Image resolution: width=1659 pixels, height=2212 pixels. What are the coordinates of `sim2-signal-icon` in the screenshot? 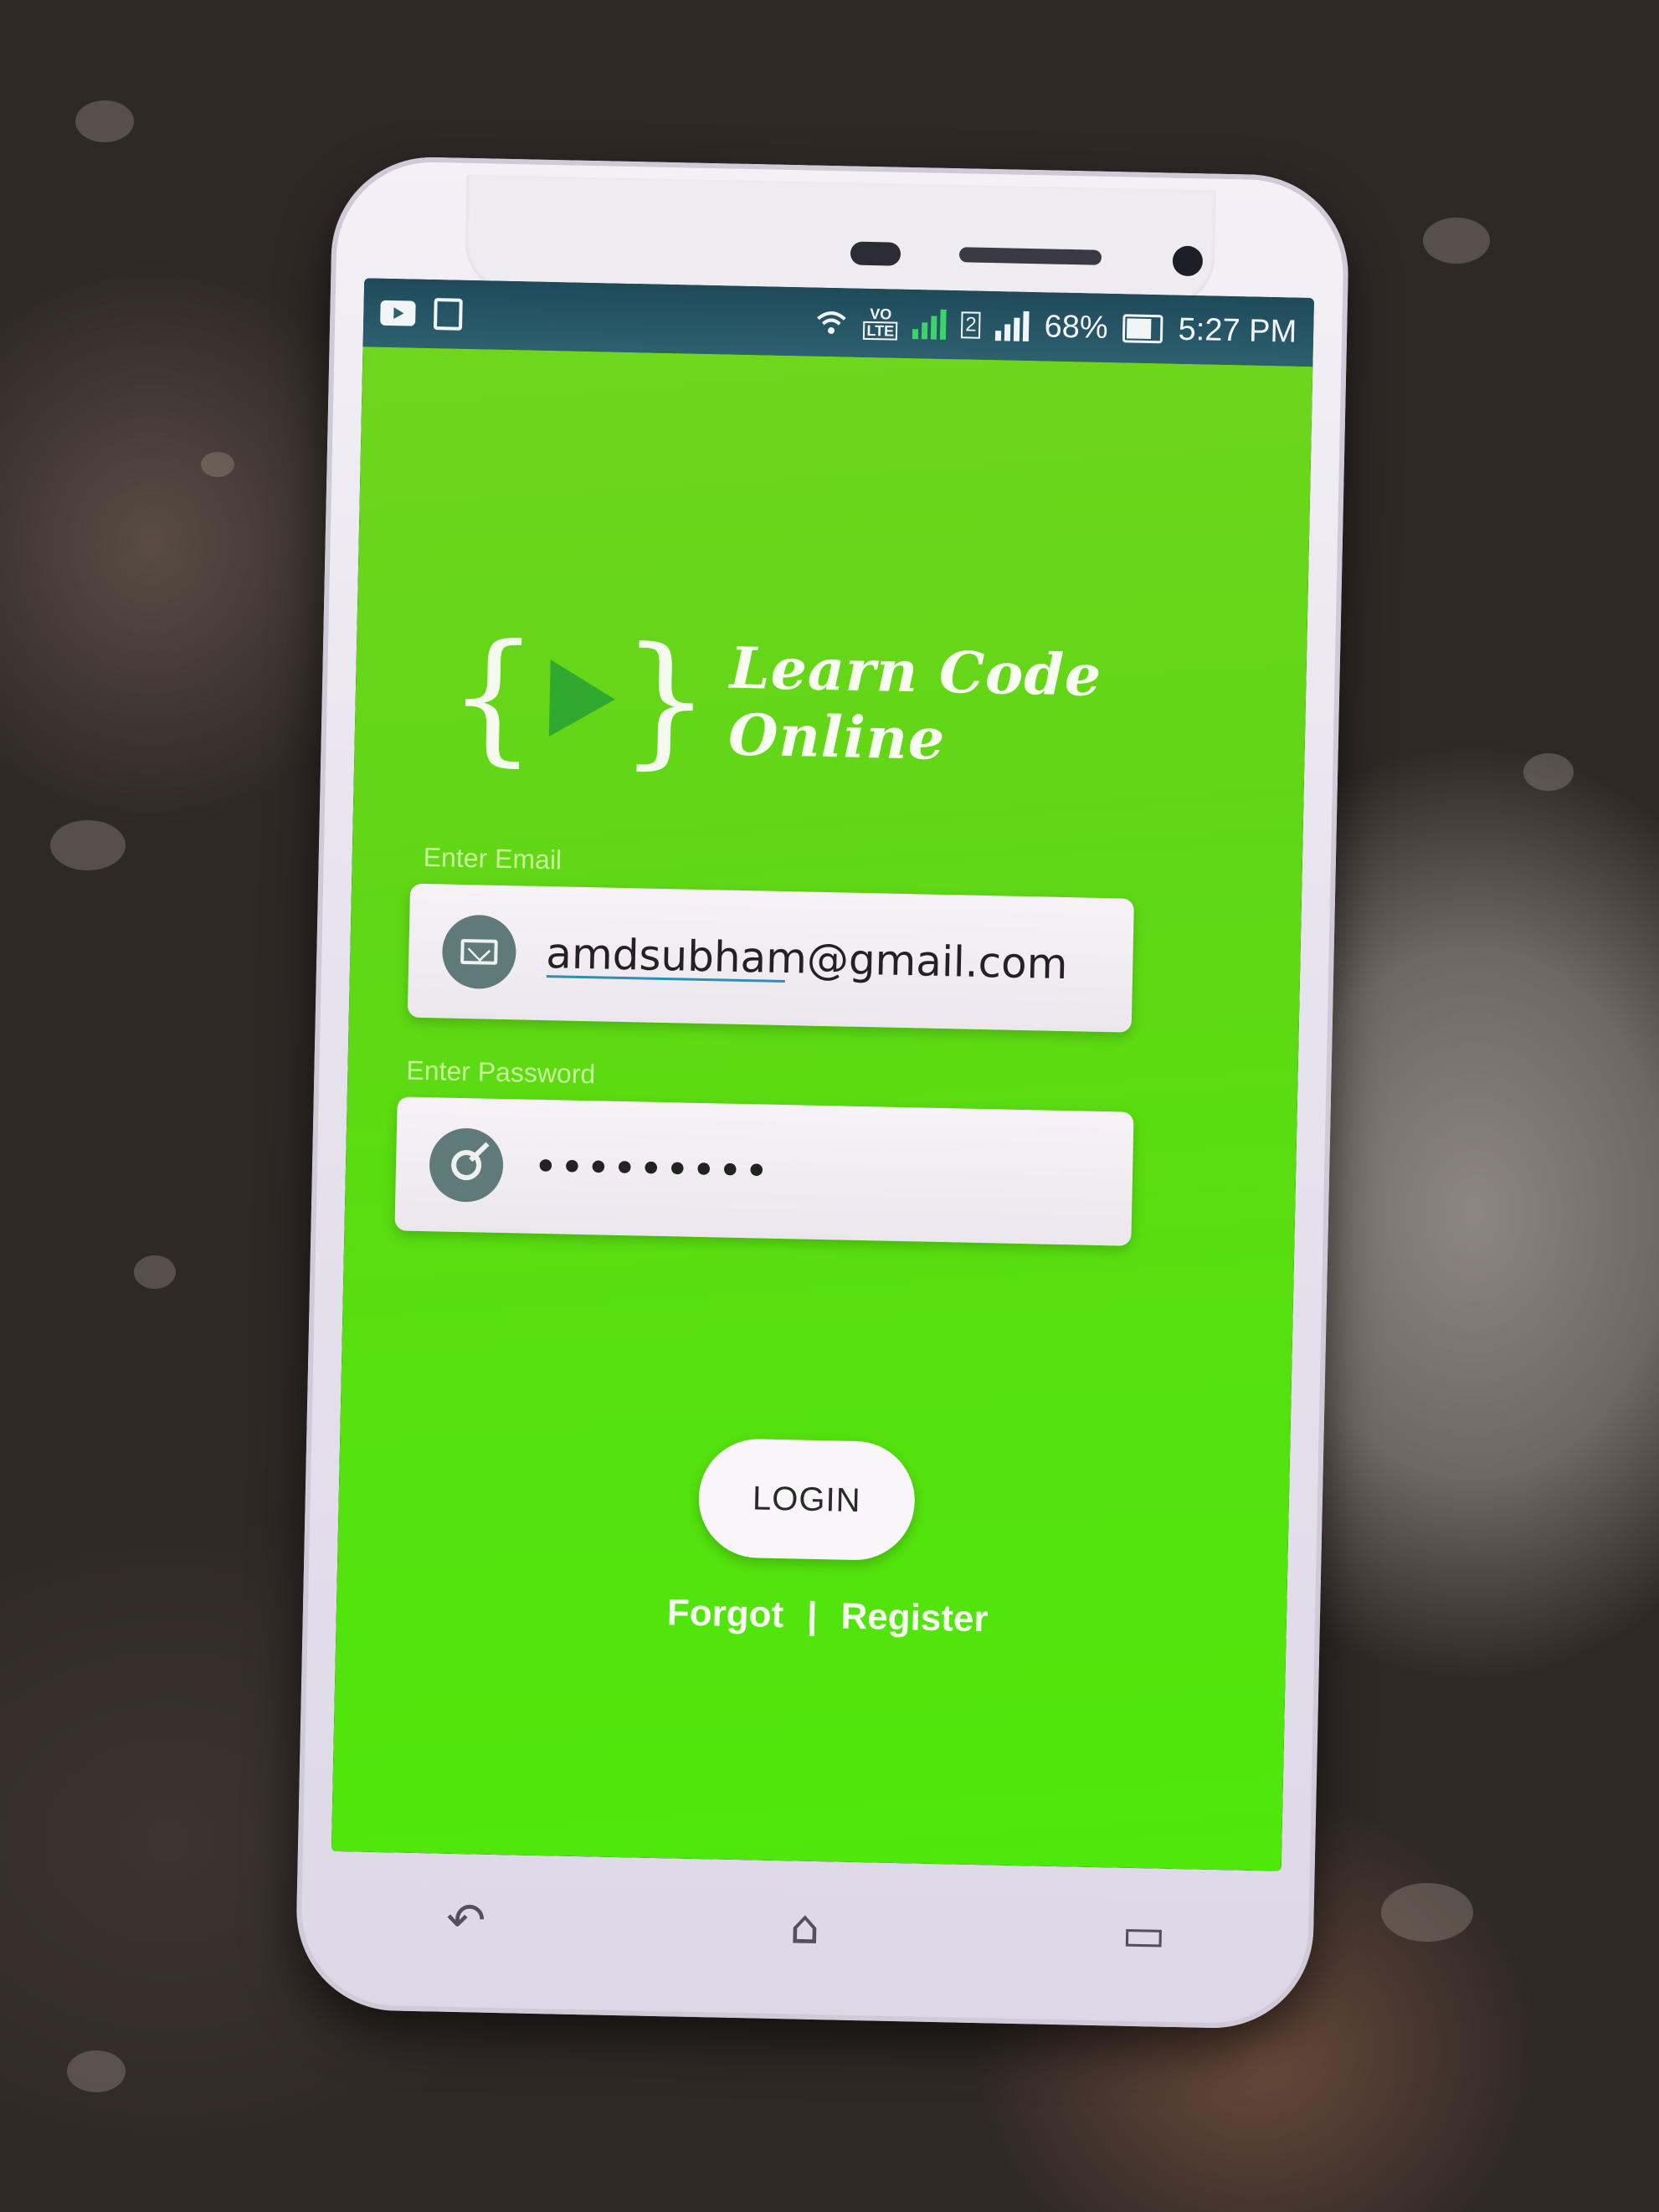 It's located at (1012, 326).